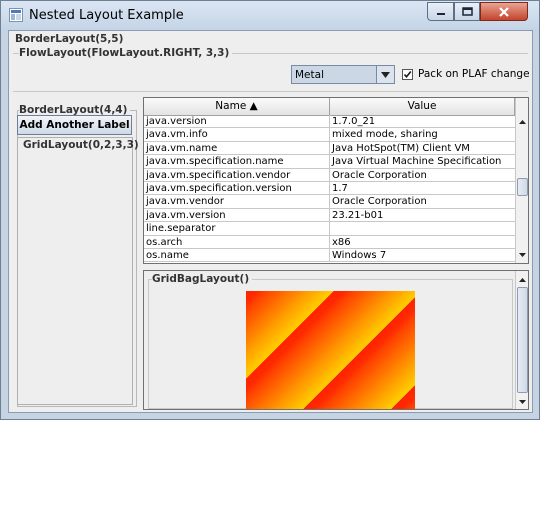  What do you see at coordinates (237, 148) in the screenshot?
I see `name-cell: java.vm.name` at bounding box center [237, 148].